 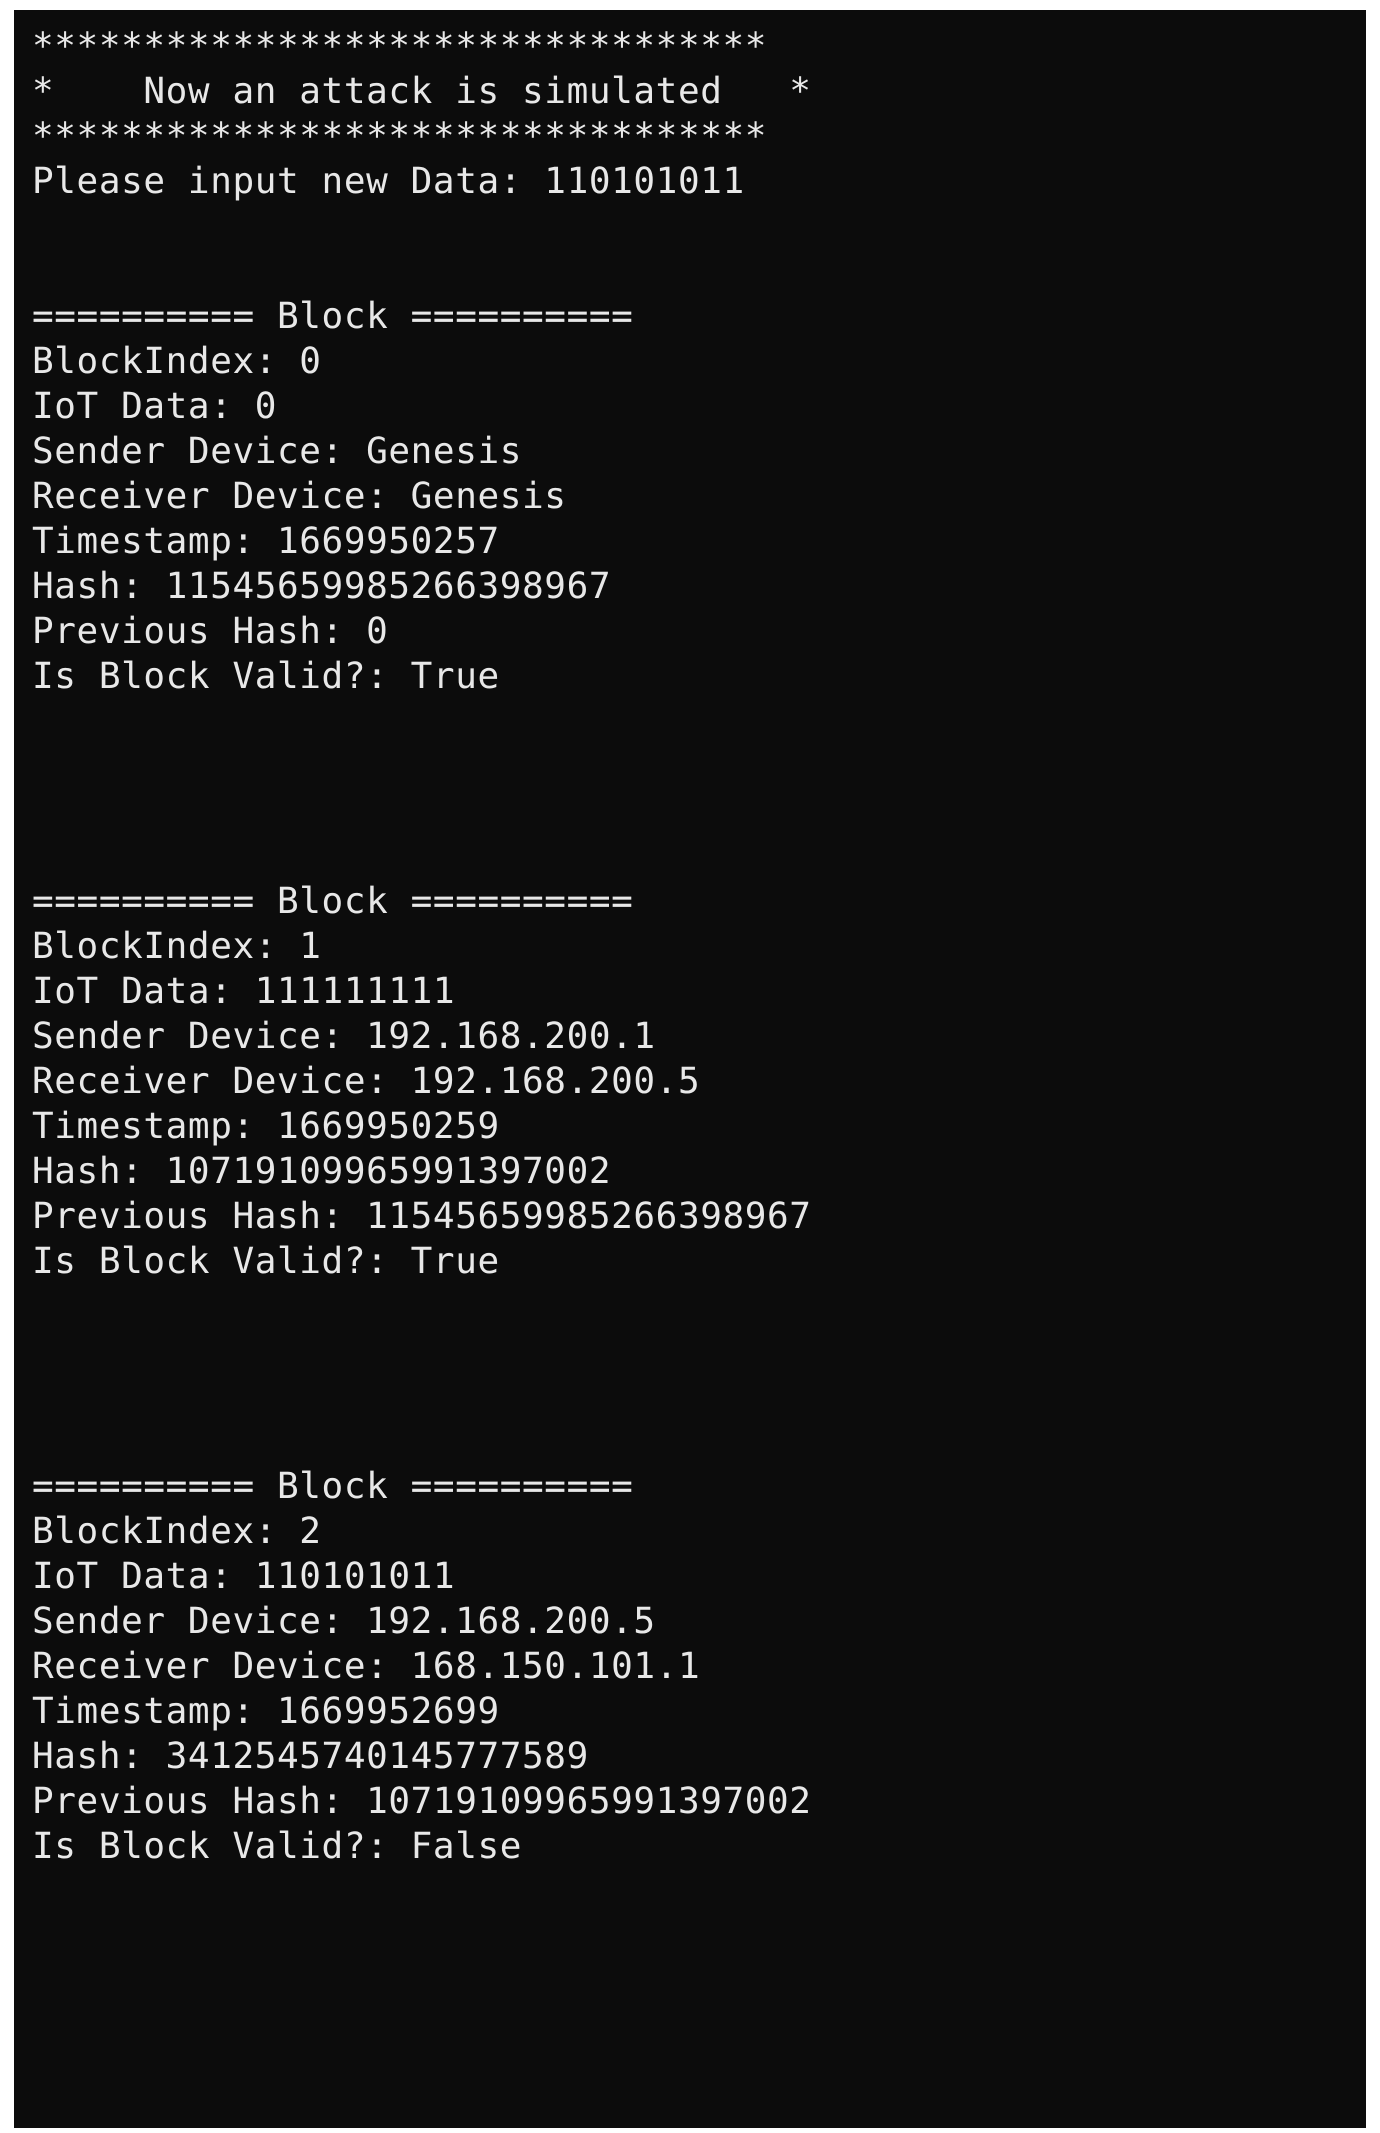 What do you see at coordinates (177, 361) in the screenshot?
I see `terminal-line: BlockIndex: 0` at bounding box center [177, 361].